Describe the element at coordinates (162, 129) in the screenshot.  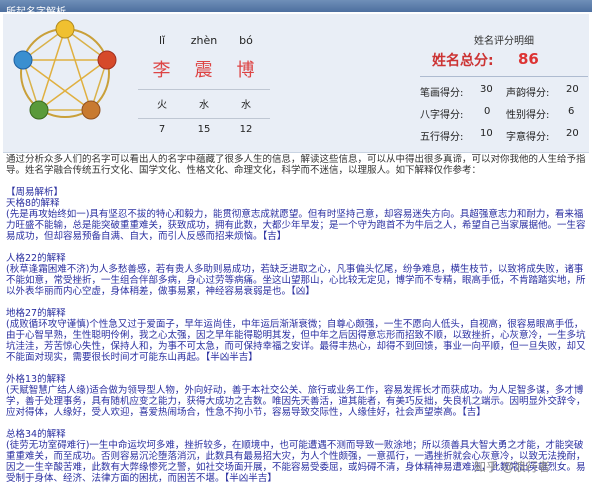
I see `stroke-count-1: 7` at that location.